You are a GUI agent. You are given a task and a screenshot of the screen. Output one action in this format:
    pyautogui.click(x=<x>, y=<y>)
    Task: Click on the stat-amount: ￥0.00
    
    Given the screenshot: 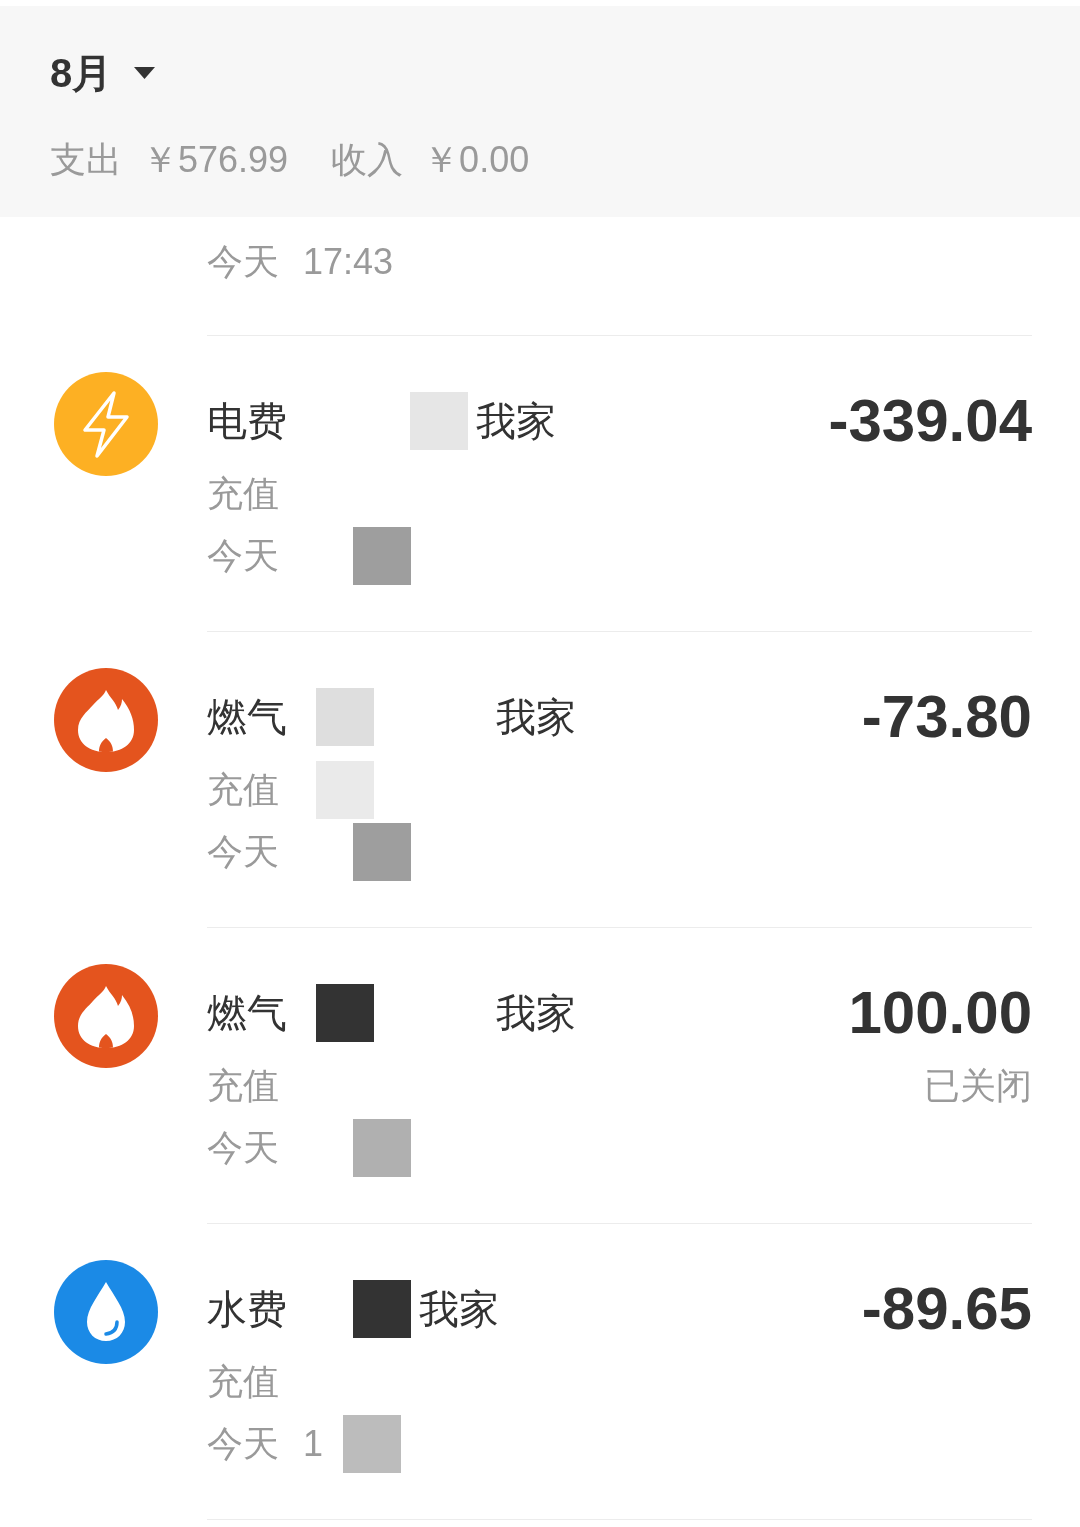 What is the action you would take?
    pyautogui.click(x=476, y=160)
    